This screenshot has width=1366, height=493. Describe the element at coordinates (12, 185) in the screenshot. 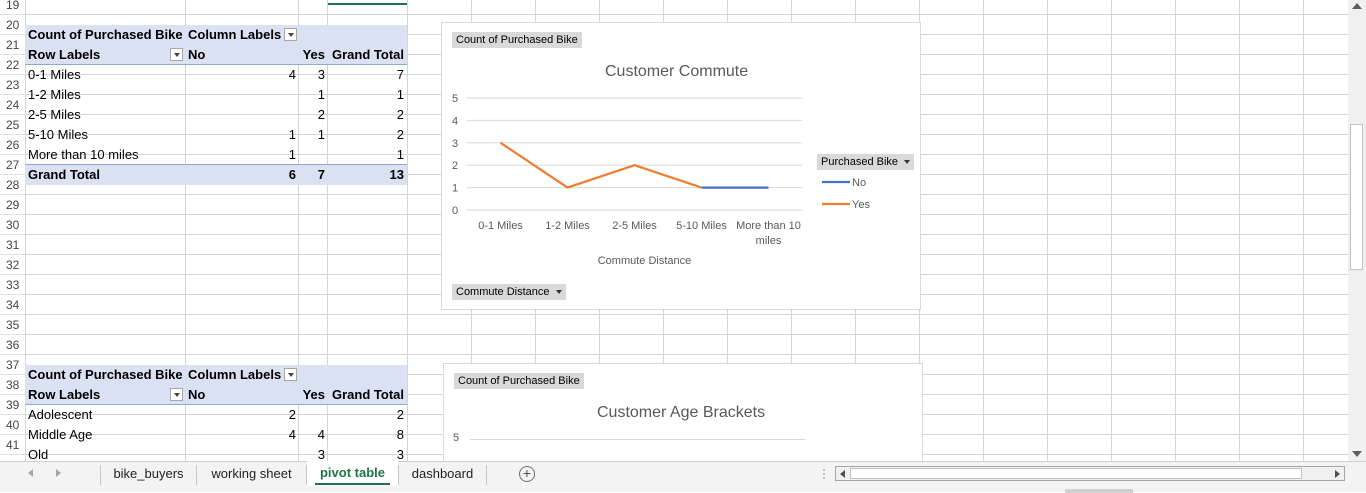

I see `row-header: 28` at that location.